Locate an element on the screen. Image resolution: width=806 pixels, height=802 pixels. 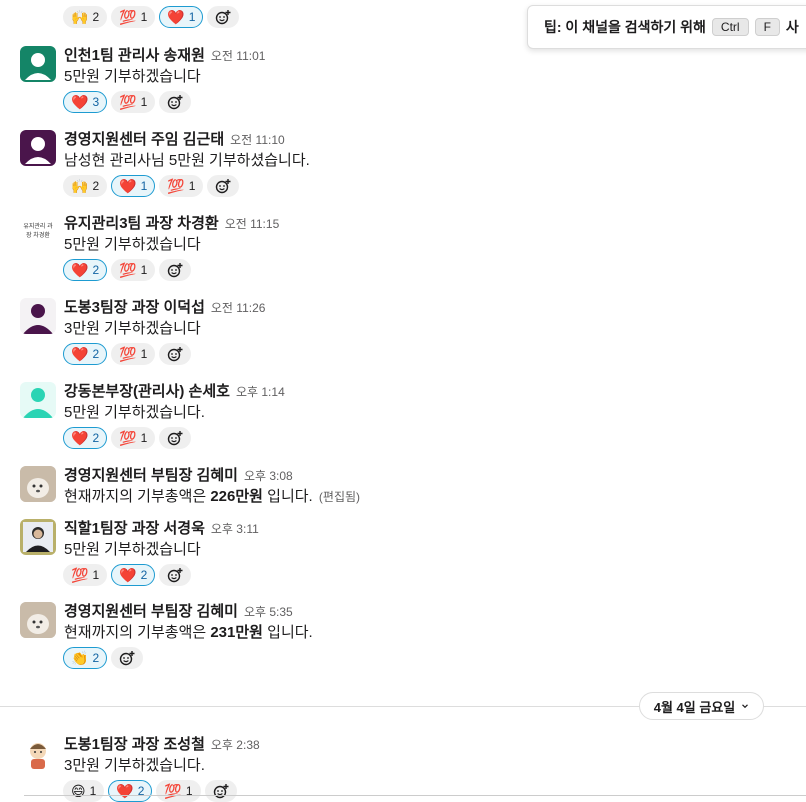
tip-trail-text: 사 is located at coordinates (792, 27).